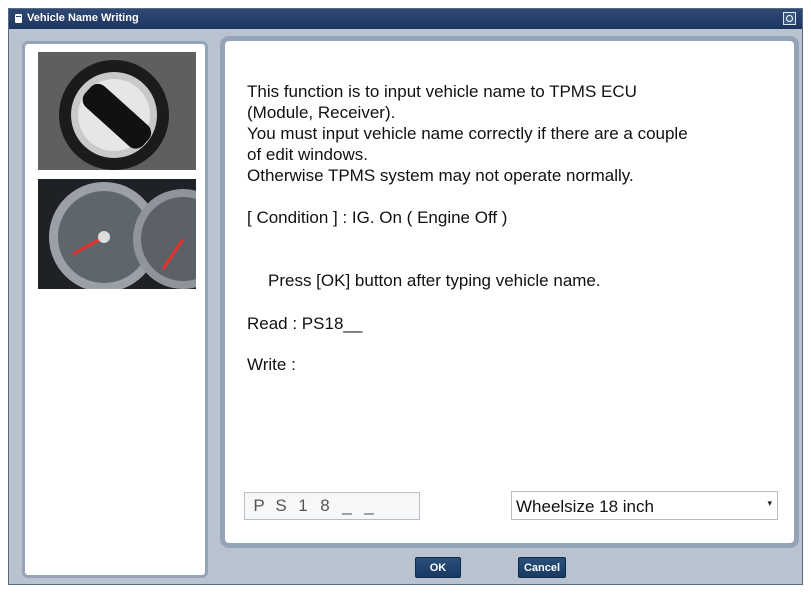 The width and height of the screenshot is (811, 593). Describe the element at coordinates (332, 506) in the screenshot. I see `vehicle-name-input: P S 1 8 _ _` at that location.